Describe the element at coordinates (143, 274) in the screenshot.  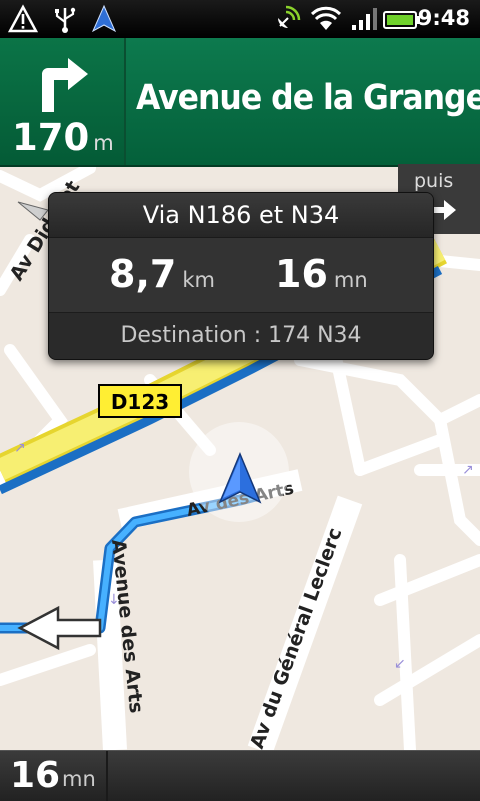
I see `remaining-distance-value: 8,7` at that location.